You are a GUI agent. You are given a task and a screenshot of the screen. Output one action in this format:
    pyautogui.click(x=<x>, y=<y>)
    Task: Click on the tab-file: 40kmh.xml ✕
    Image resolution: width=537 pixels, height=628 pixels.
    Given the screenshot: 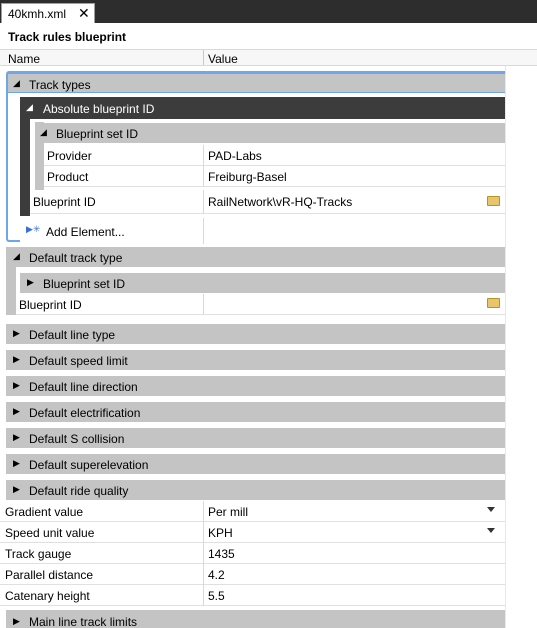 What is the action you would take?
    pyautogui.click(x=48, y=13)
    